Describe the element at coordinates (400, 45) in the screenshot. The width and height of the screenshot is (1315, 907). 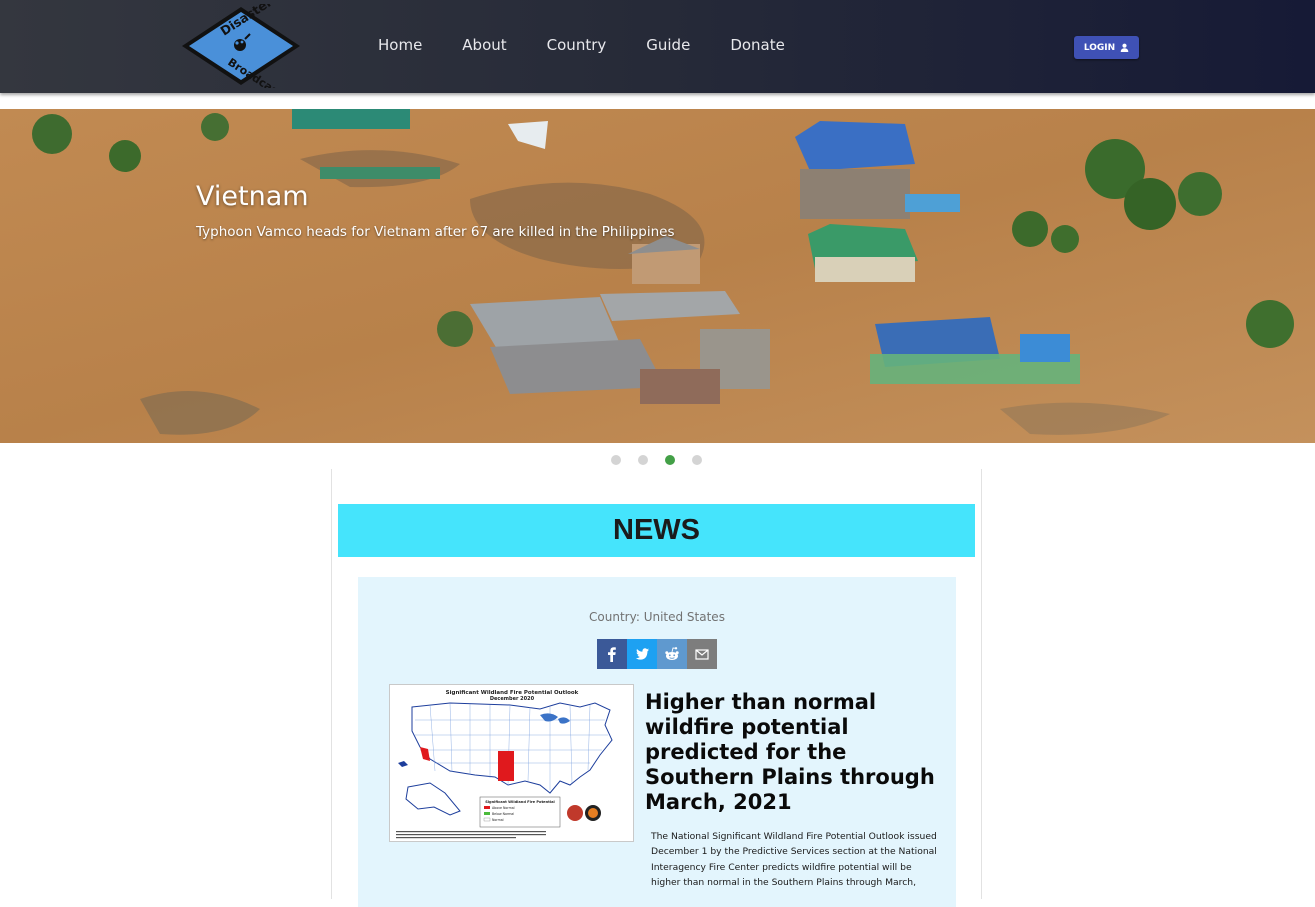
I see `nav-home: Home` at that location.